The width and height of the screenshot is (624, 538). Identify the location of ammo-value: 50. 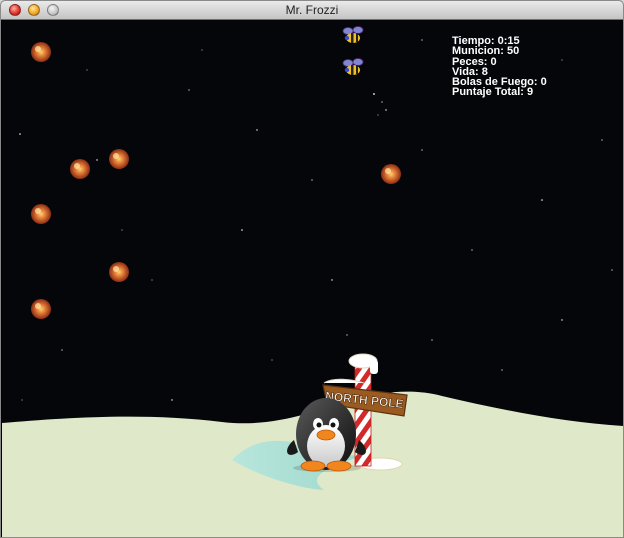
(513, 51).